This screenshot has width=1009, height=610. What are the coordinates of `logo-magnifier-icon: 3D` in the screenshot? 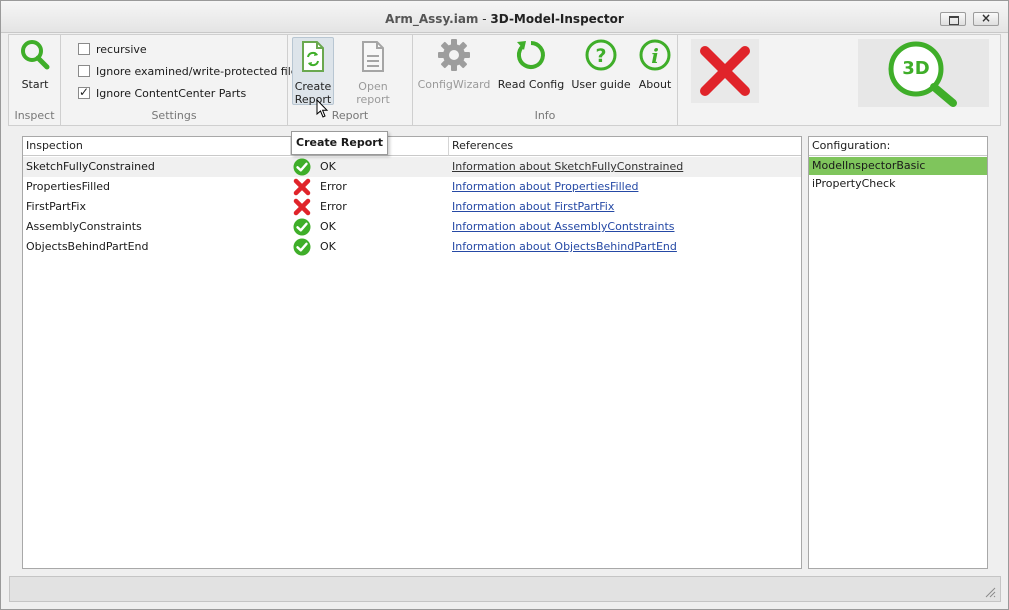 It's located at (922, 74).